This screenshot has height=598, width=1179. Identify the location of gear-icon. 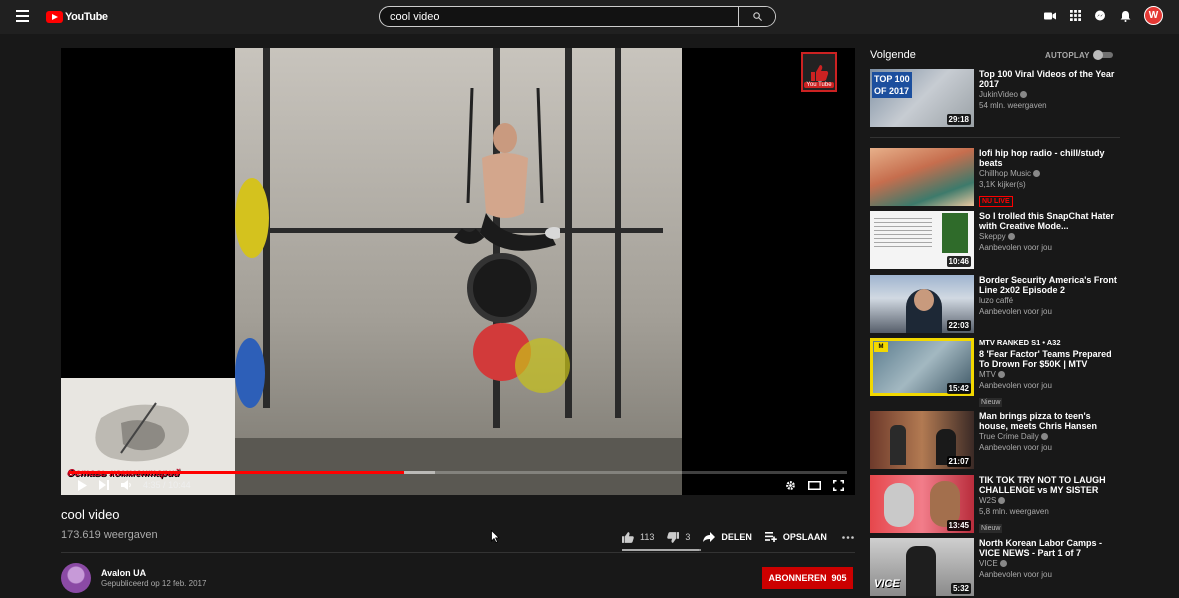
(790, 485).